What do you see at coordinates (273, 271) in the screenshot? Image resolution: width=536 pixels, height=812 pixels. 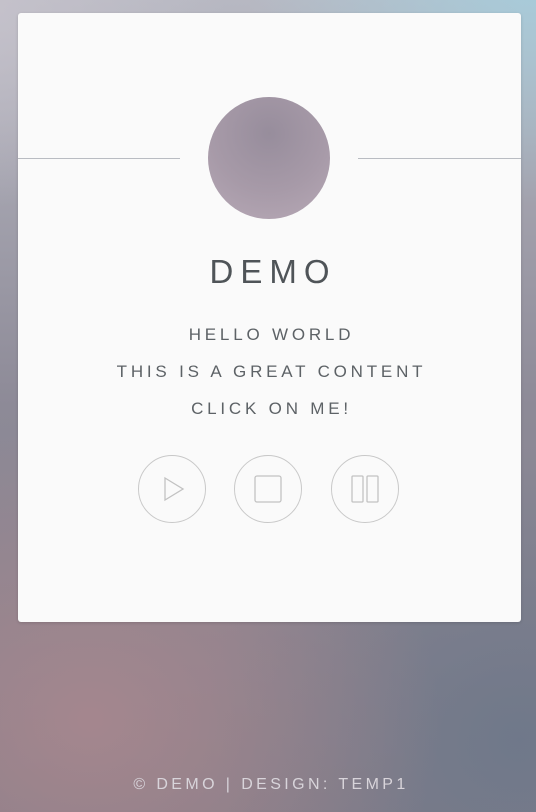 I see `card-title: DEMO` at bounding box center [273, 271].